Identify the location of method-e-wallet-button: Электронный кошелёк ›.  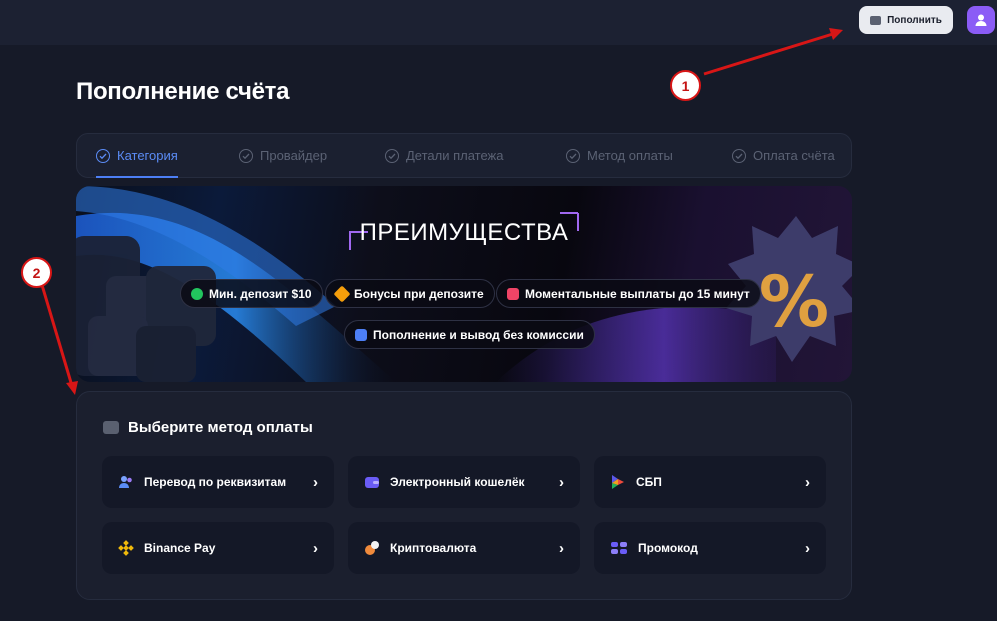
(464, 482).